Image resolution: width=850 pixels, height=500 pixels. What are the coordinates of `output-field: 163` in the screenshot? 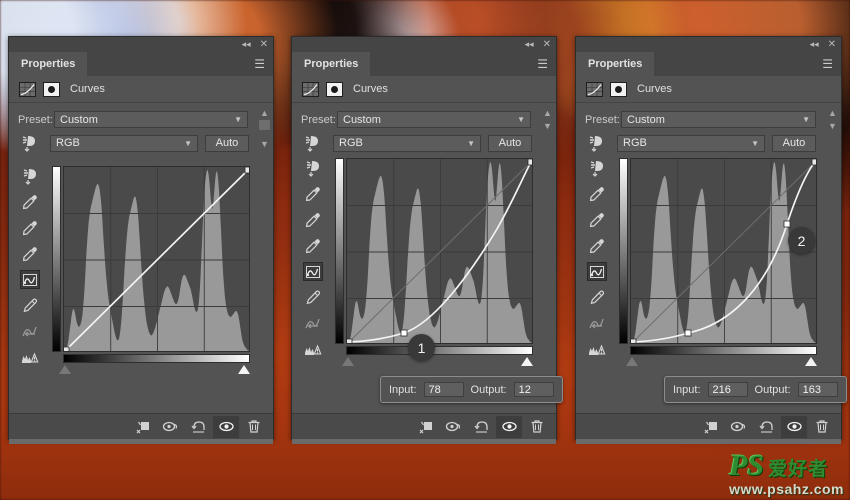 It's located at (817, 389).